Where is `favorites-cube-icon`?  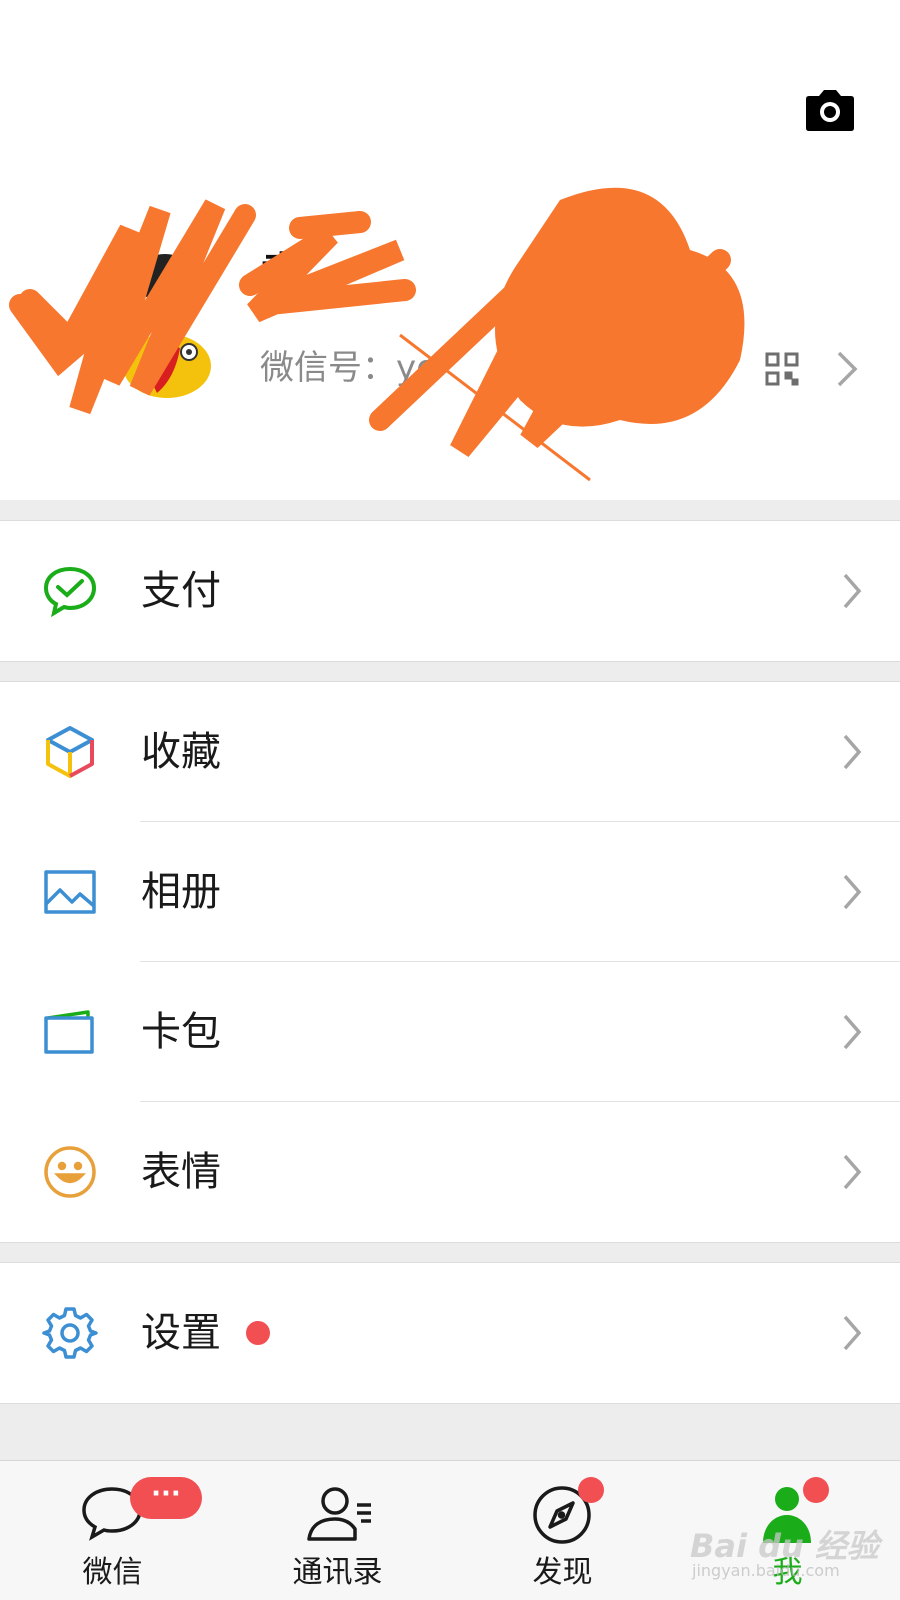 favorites-cube-icon is located at coordinates (70, 752).